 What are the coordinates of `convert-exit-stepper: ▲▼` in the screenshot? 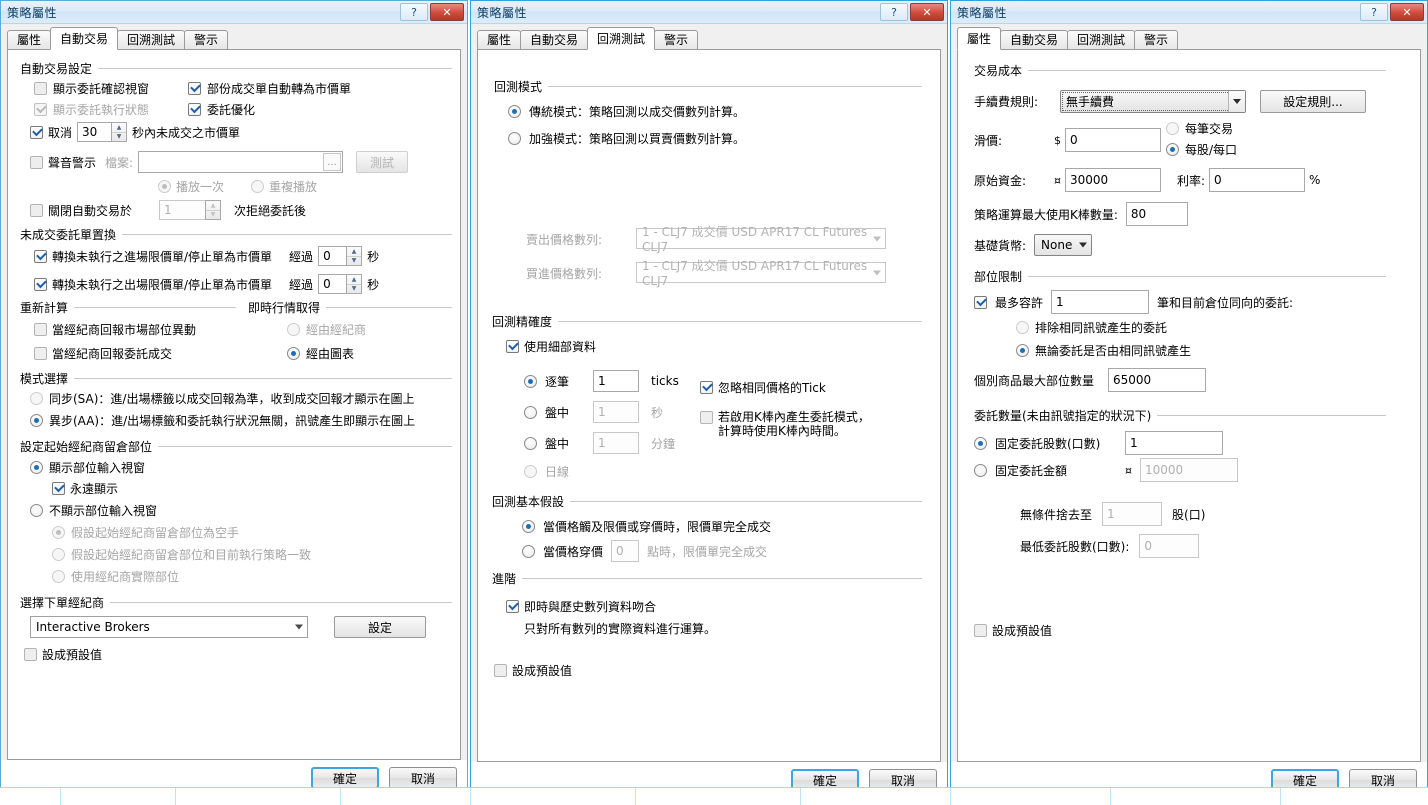 It's located at (340, 284).